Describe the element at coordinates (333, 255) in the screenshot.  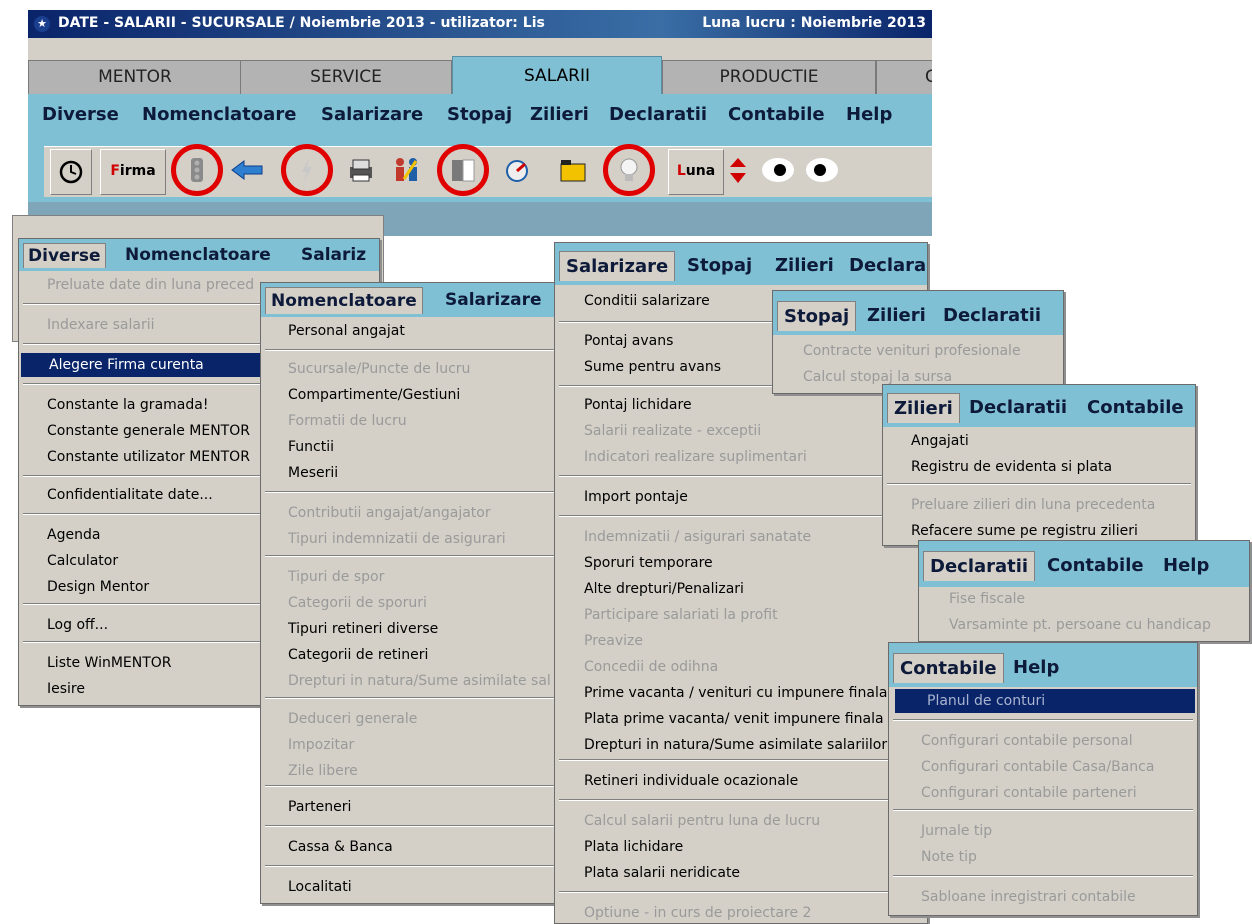
I see `menu-salarizare: Salariz` at that location.